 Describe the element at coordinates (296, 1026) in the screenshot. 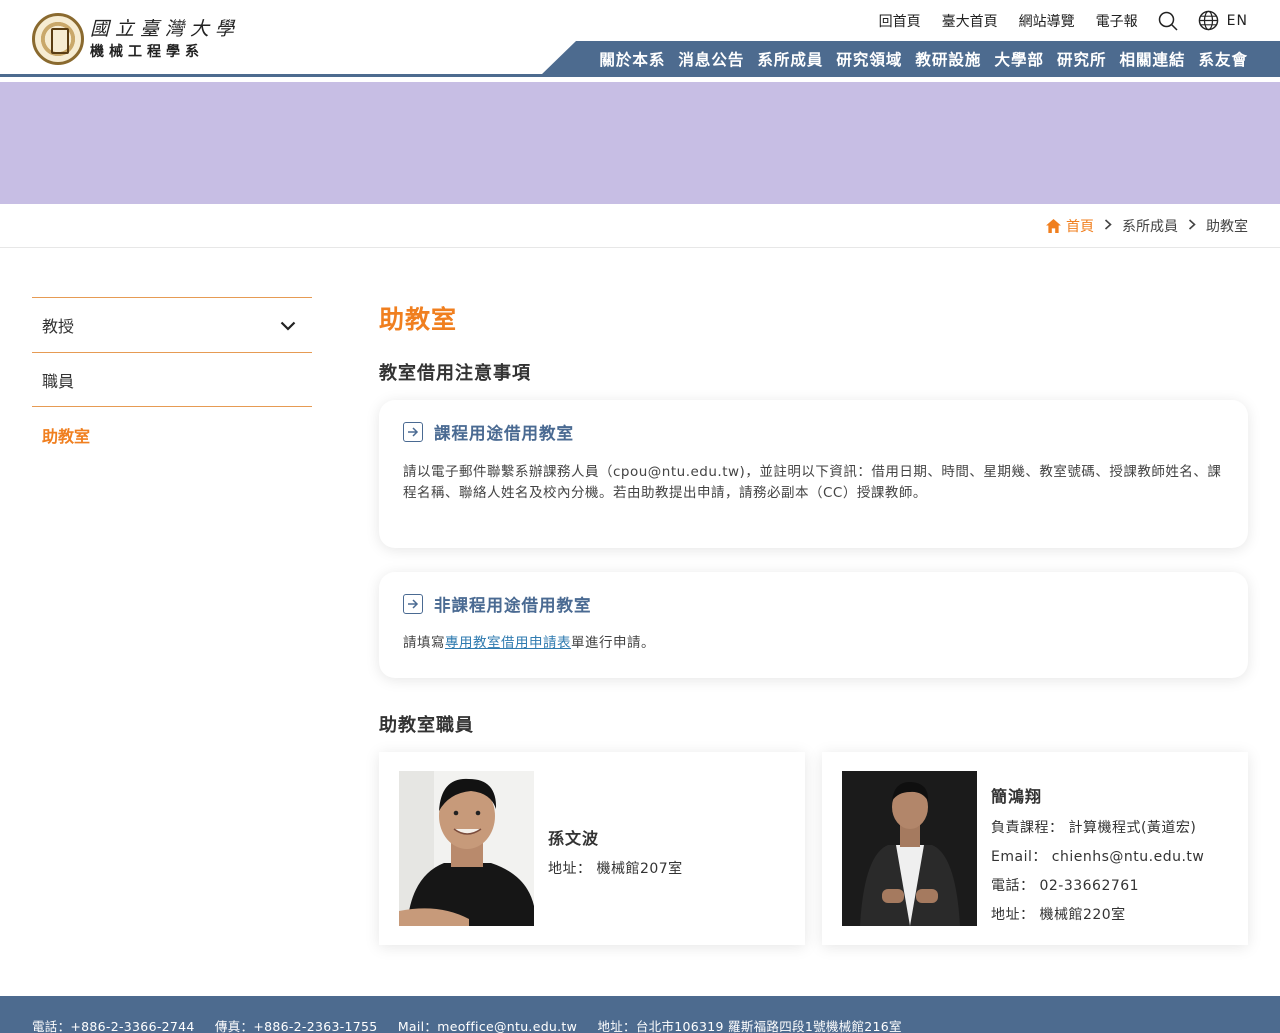

I see `footer-fax: 傳真：+886-2-2363-1755` at that location.